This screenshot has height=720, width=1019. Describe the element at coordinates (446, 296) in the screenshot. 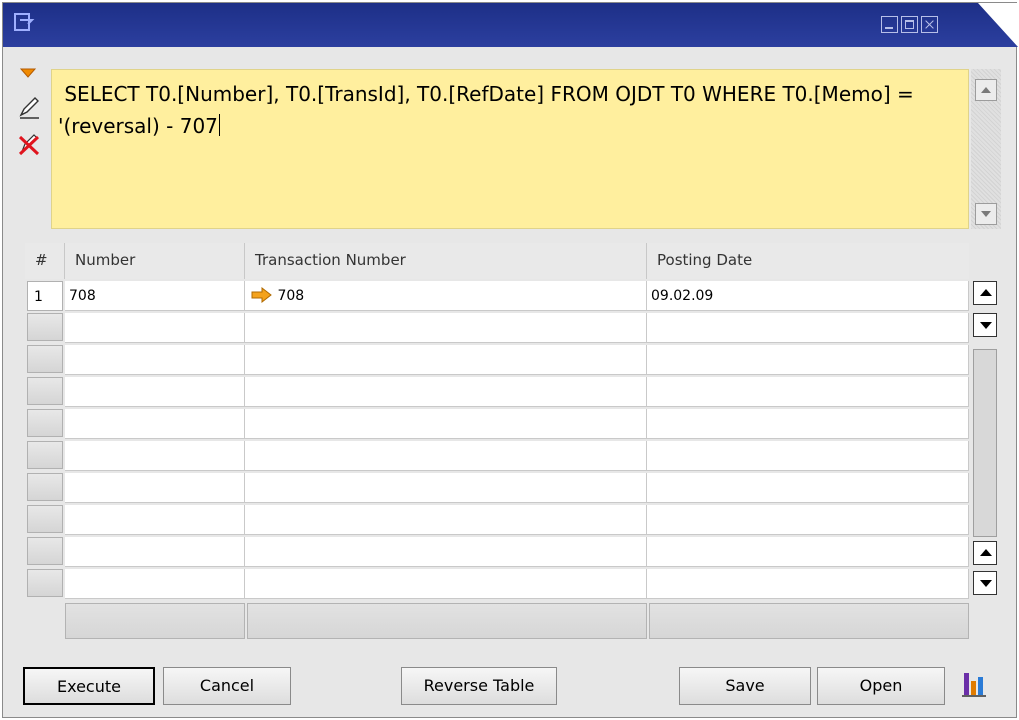

I see `cell-transaction-number: 708` at that location.